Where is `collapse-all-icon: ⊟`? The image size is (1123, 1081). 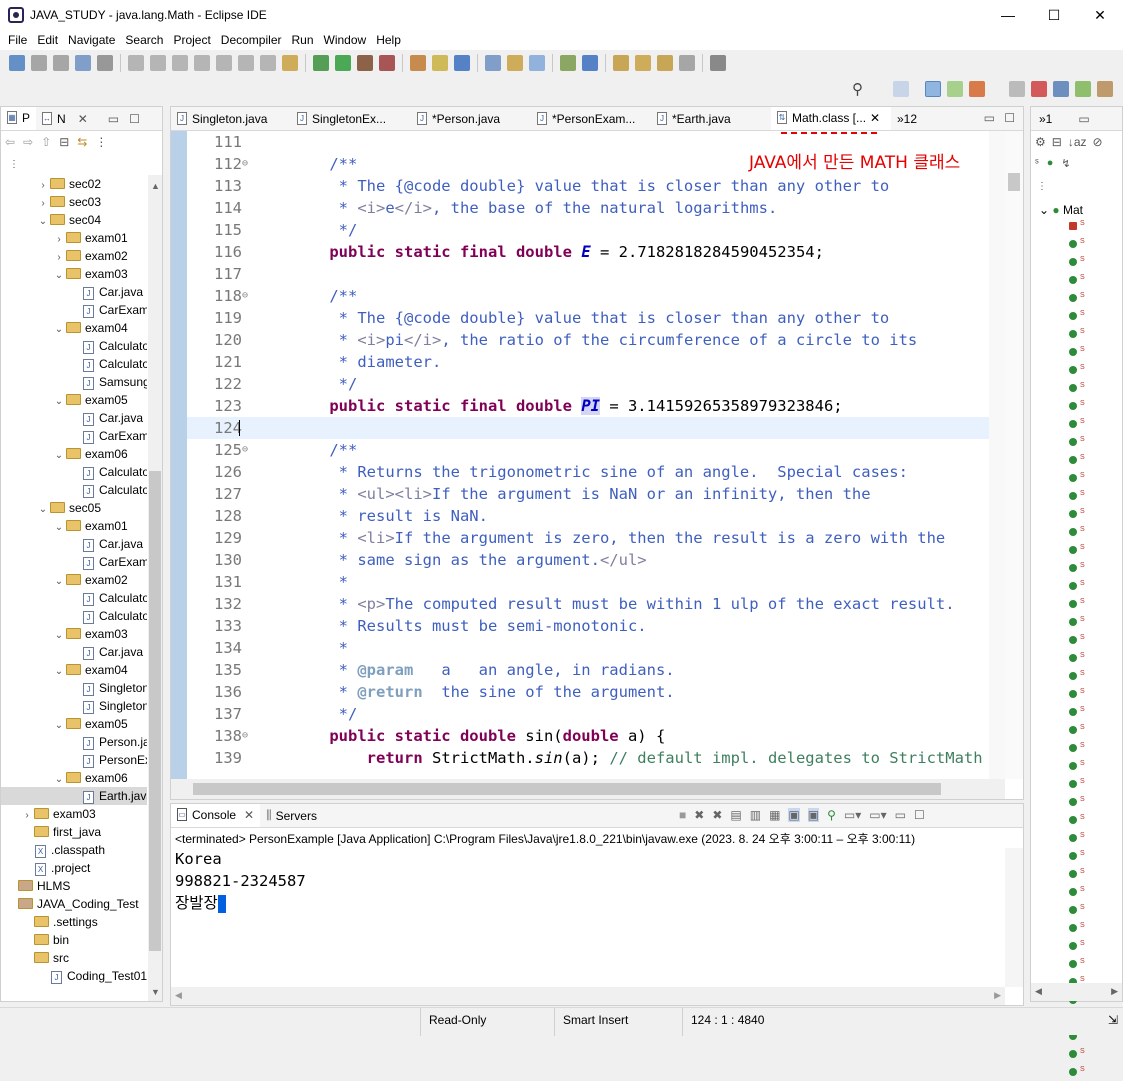
collapse-all-icon: ⊟ is located at coordinates (64, 144).